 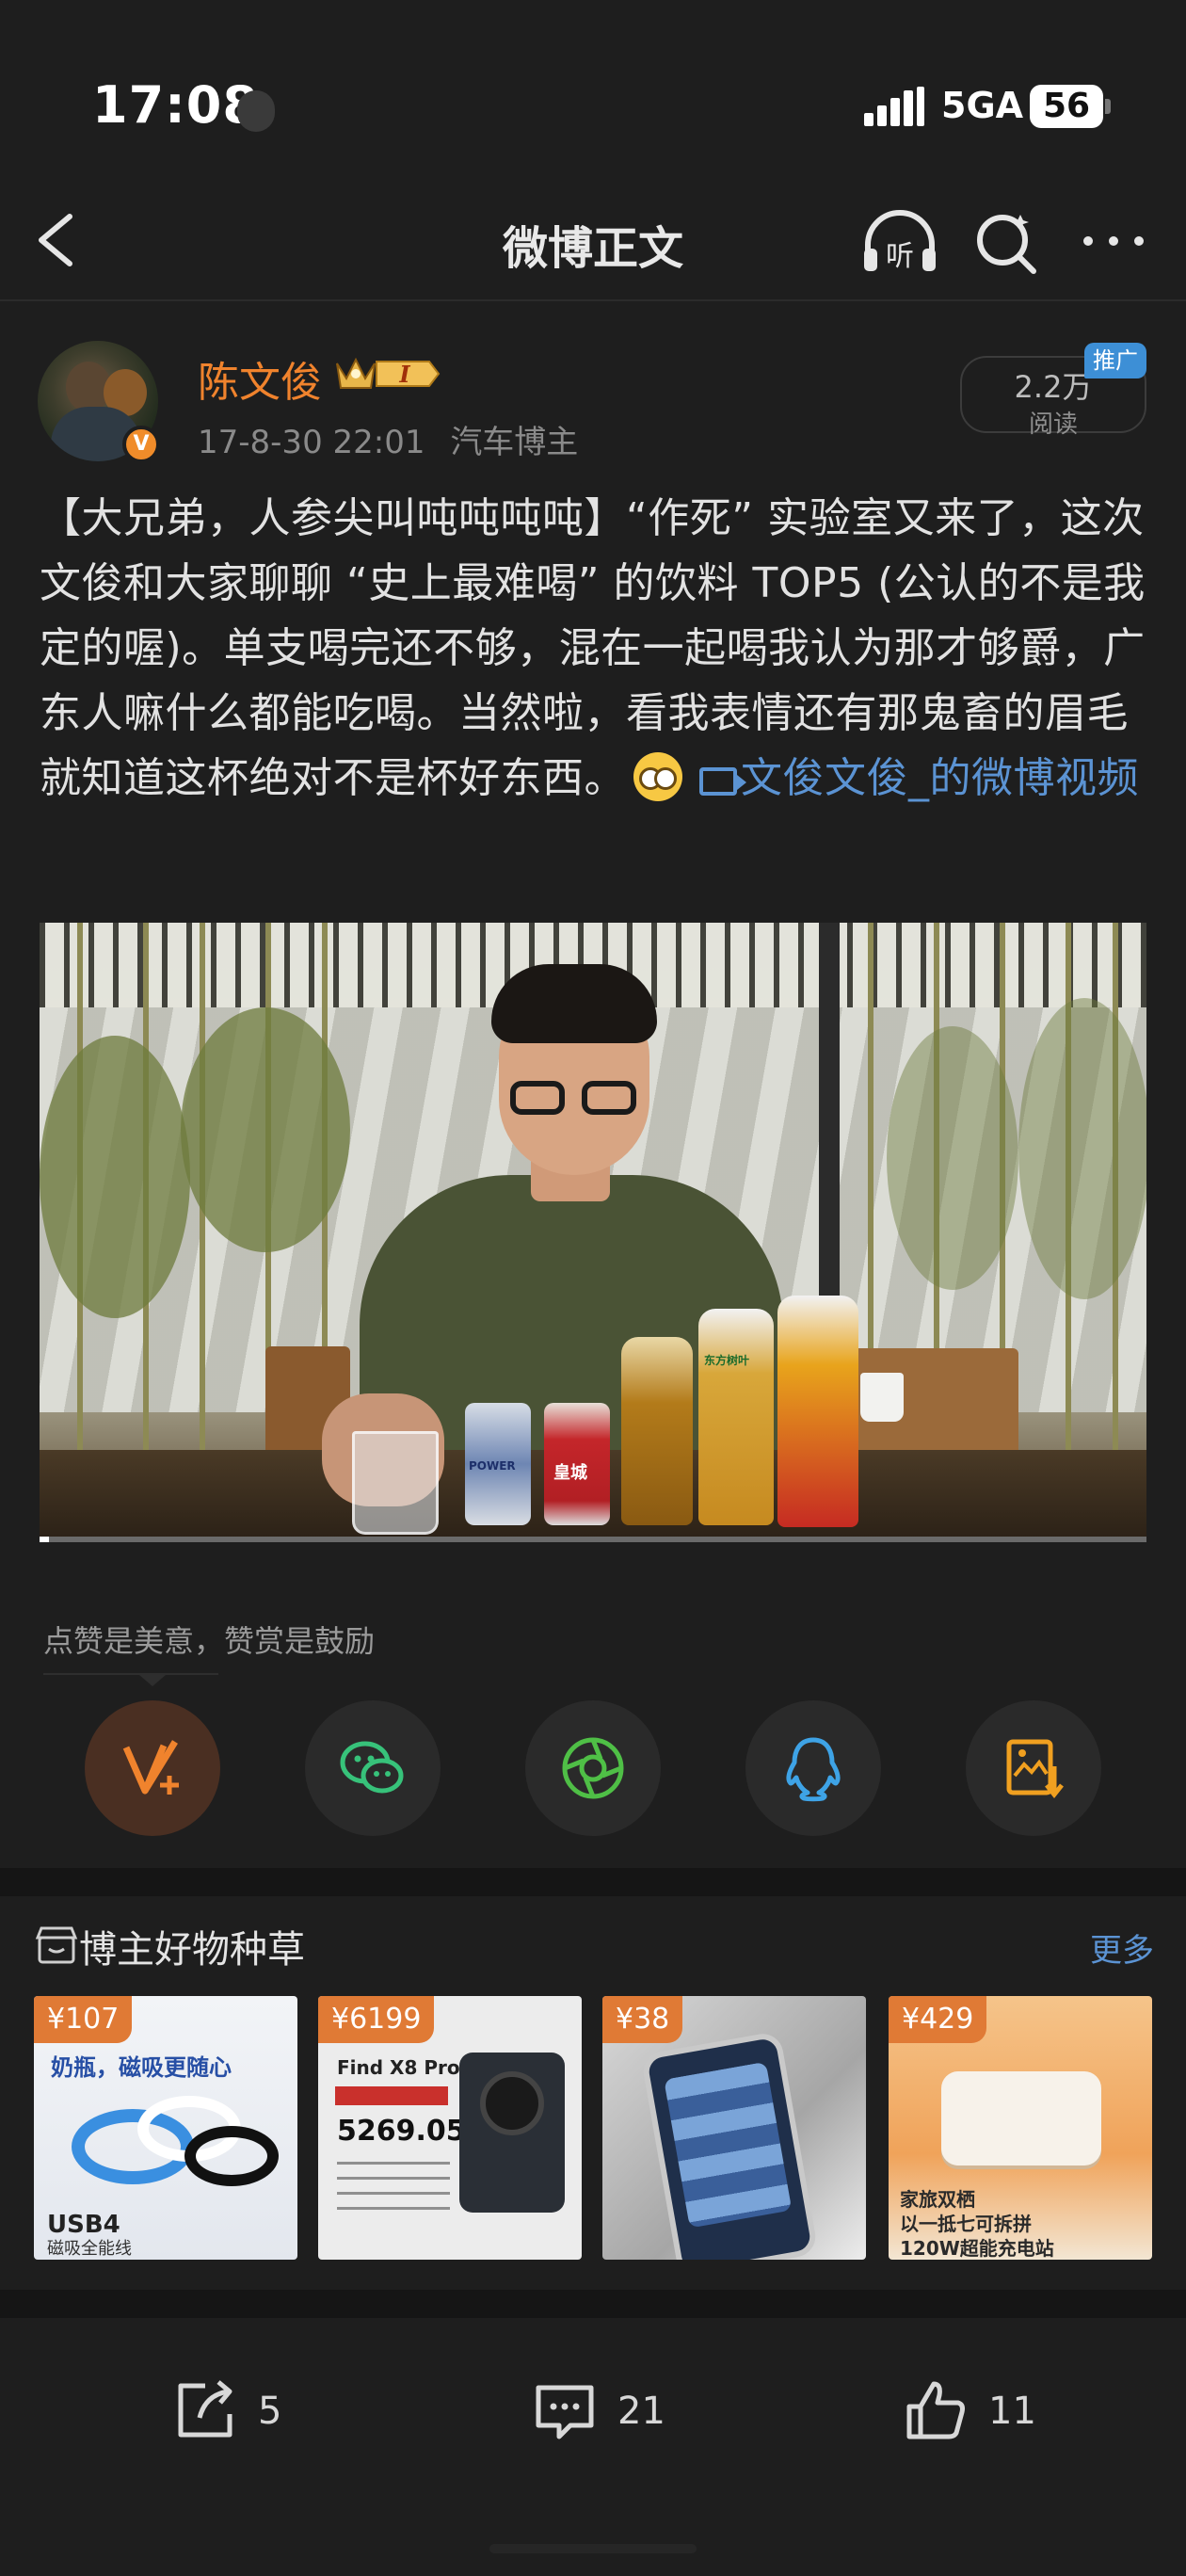 I want to click on repost-count: 5, so click(x=270, y=2411).